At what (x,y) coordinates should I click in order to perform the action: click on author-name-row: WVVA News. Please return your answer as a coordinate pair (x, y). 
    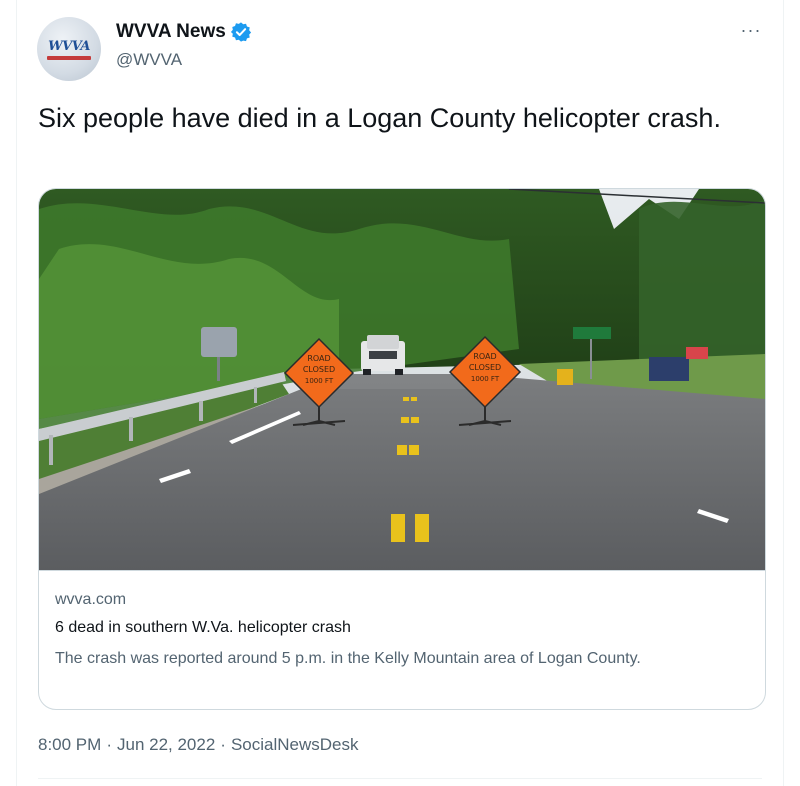
    Looking at the image, I should click on (184, 32).